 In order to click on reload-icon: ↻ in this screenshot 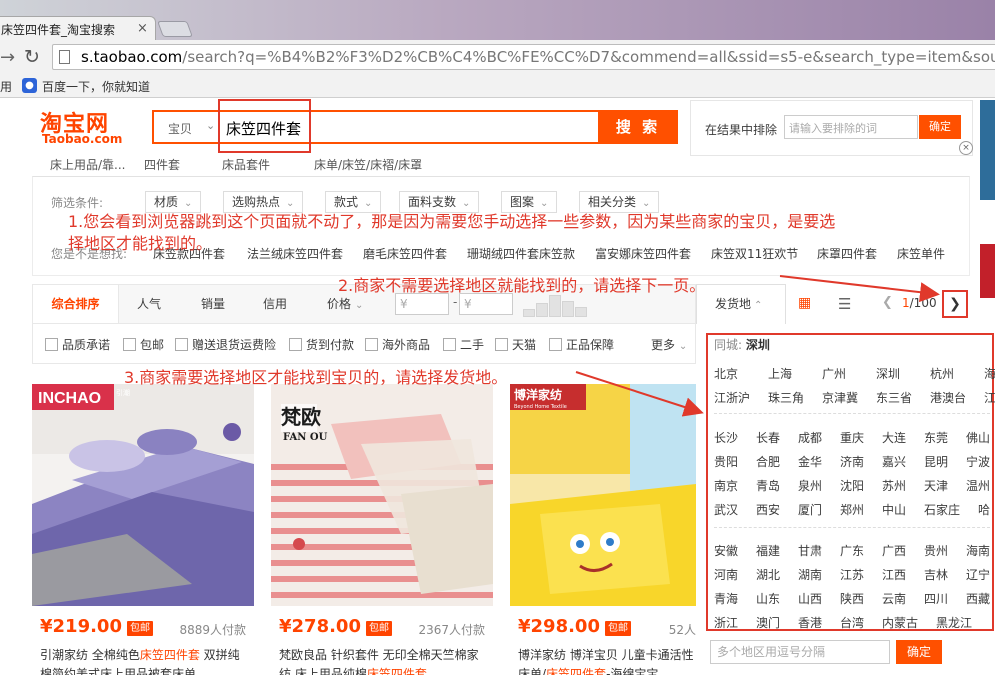, I will do `click(32, 57)`.